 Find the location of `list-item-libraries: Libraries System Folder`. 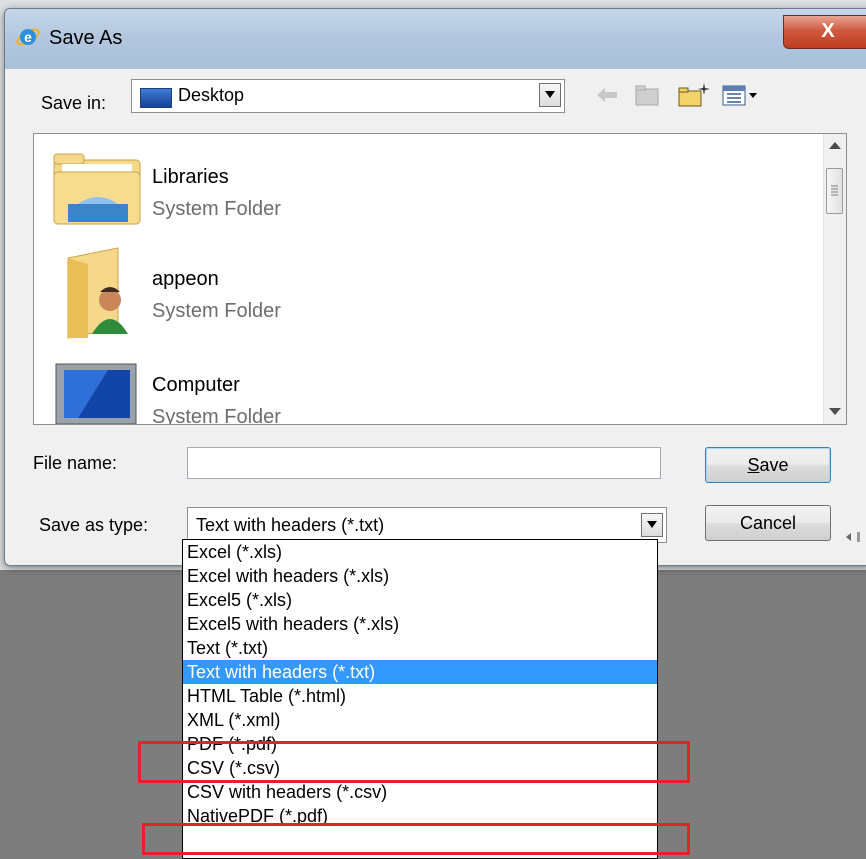

list-item-libraries: Libraries System Folder is located at coordinates (398, 192).